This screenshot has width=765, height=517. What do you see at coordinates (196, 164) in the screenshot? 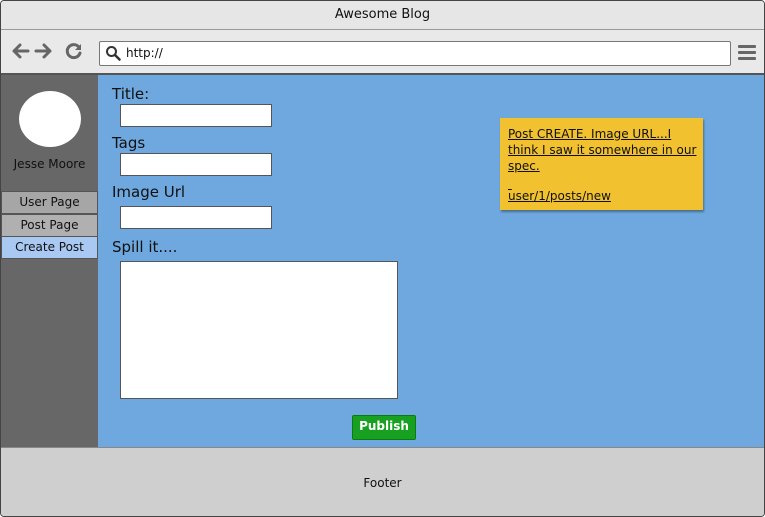
I see `tags-field` at bounding box center [196, 164].